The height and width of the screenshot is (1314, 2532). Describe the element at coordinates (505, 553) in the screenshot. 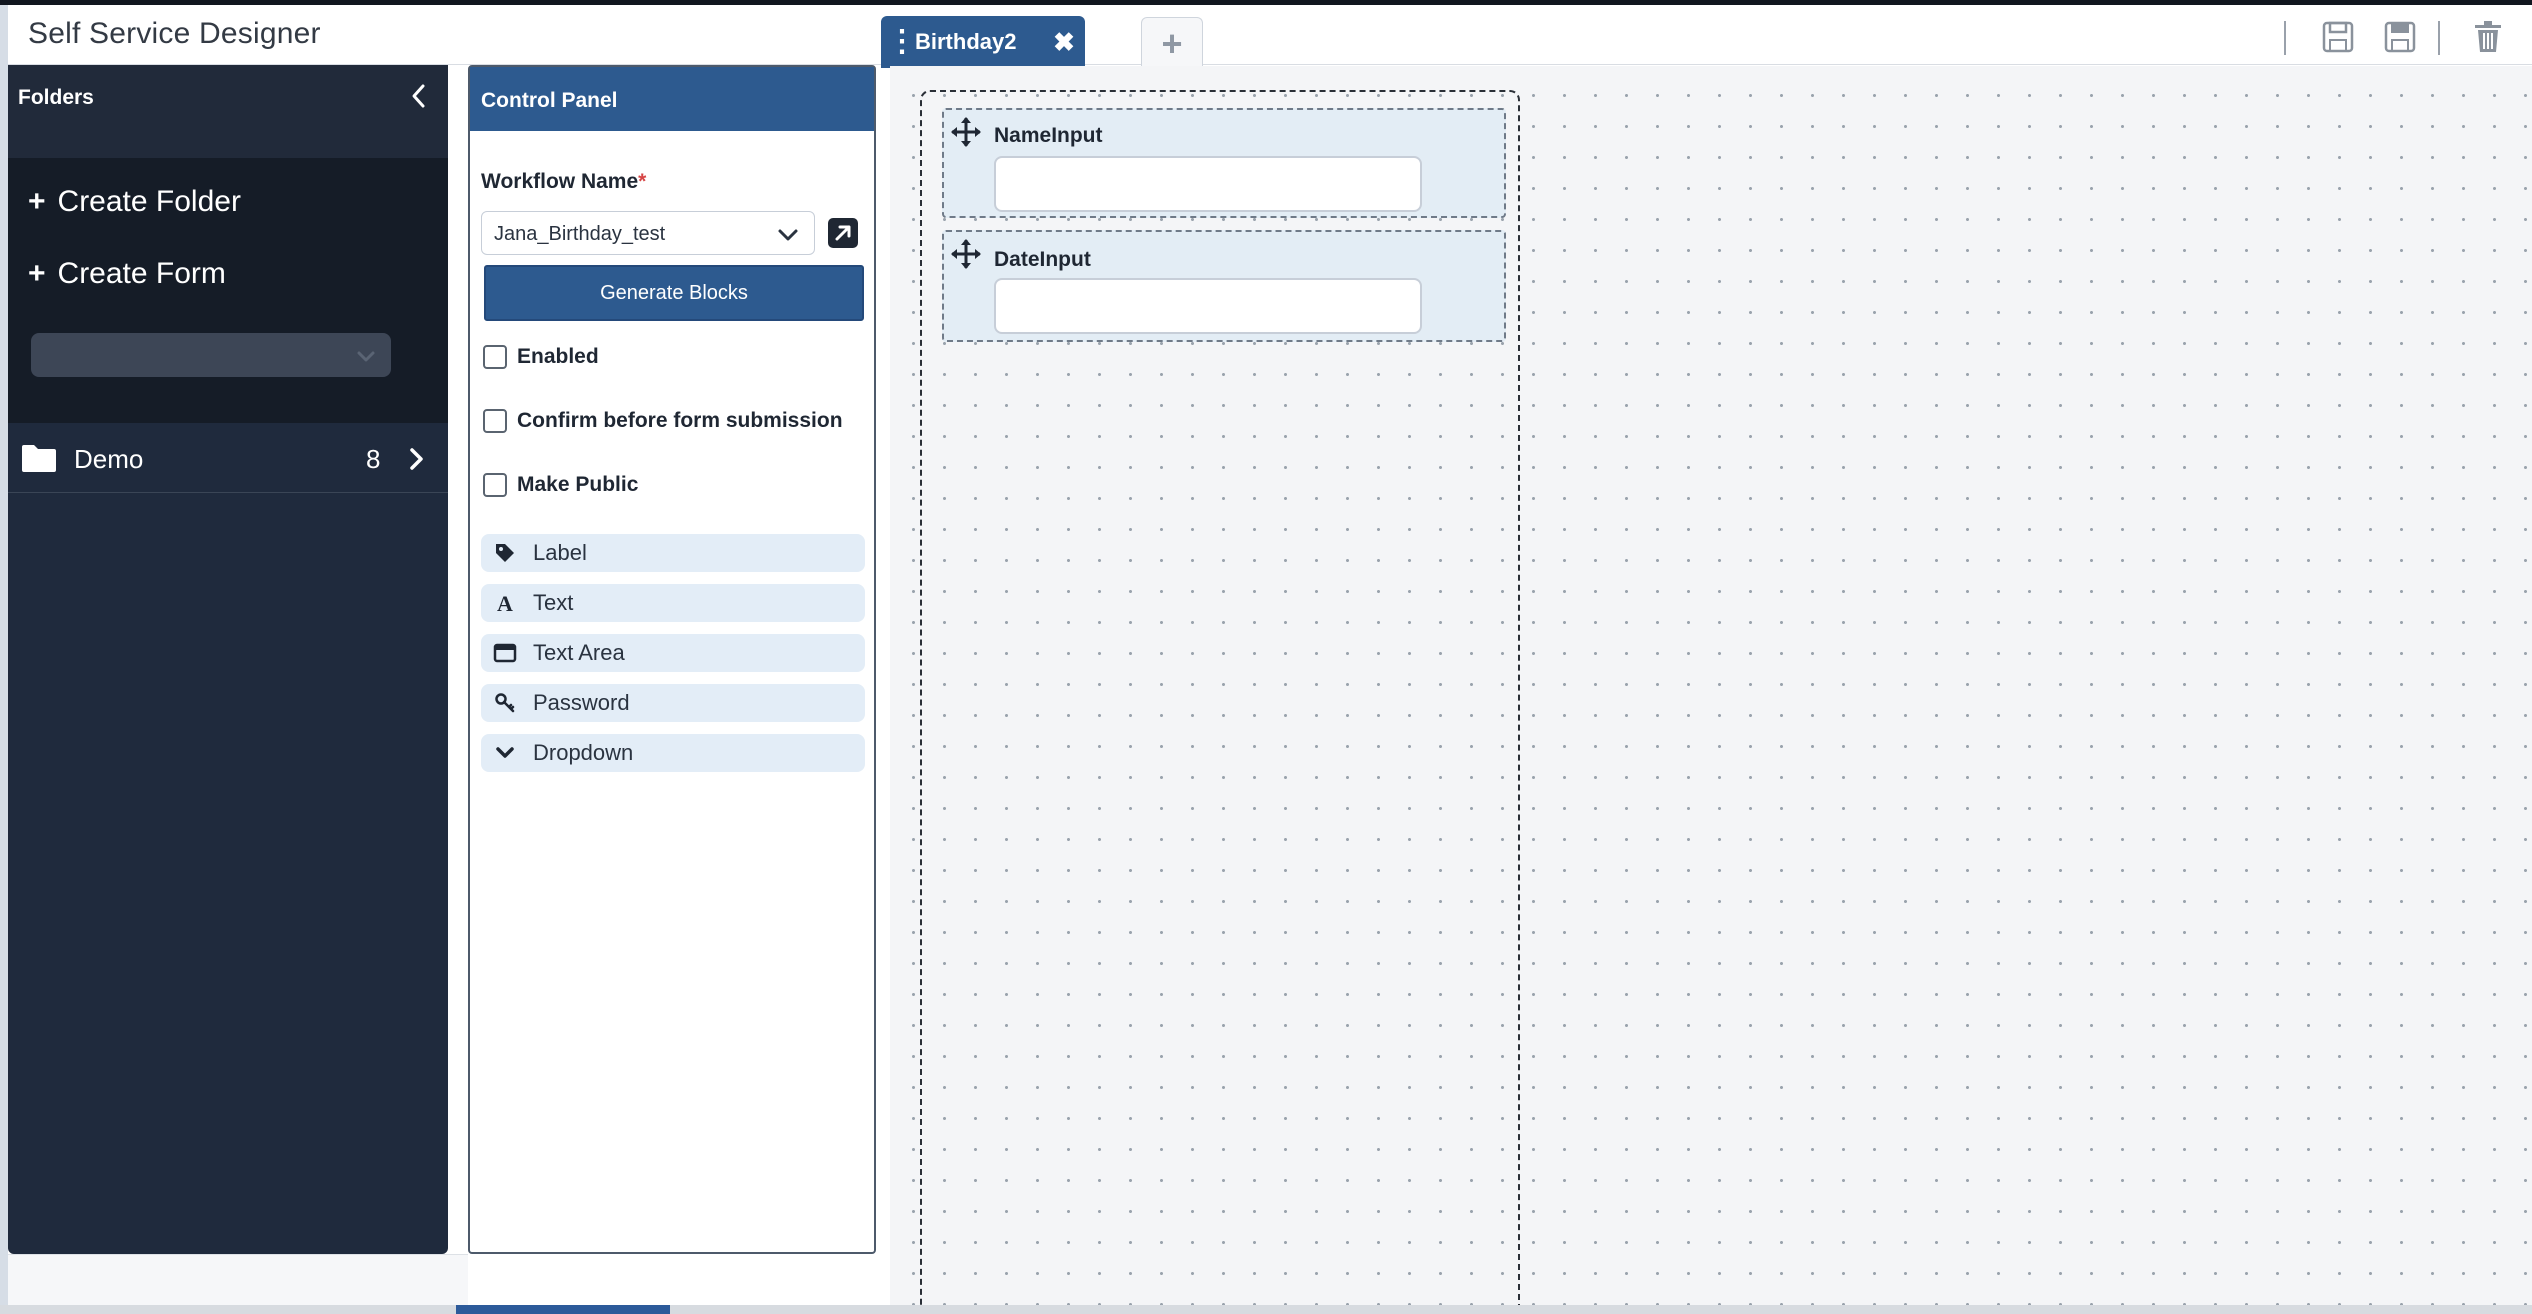

I see `tag-icon` at that location.